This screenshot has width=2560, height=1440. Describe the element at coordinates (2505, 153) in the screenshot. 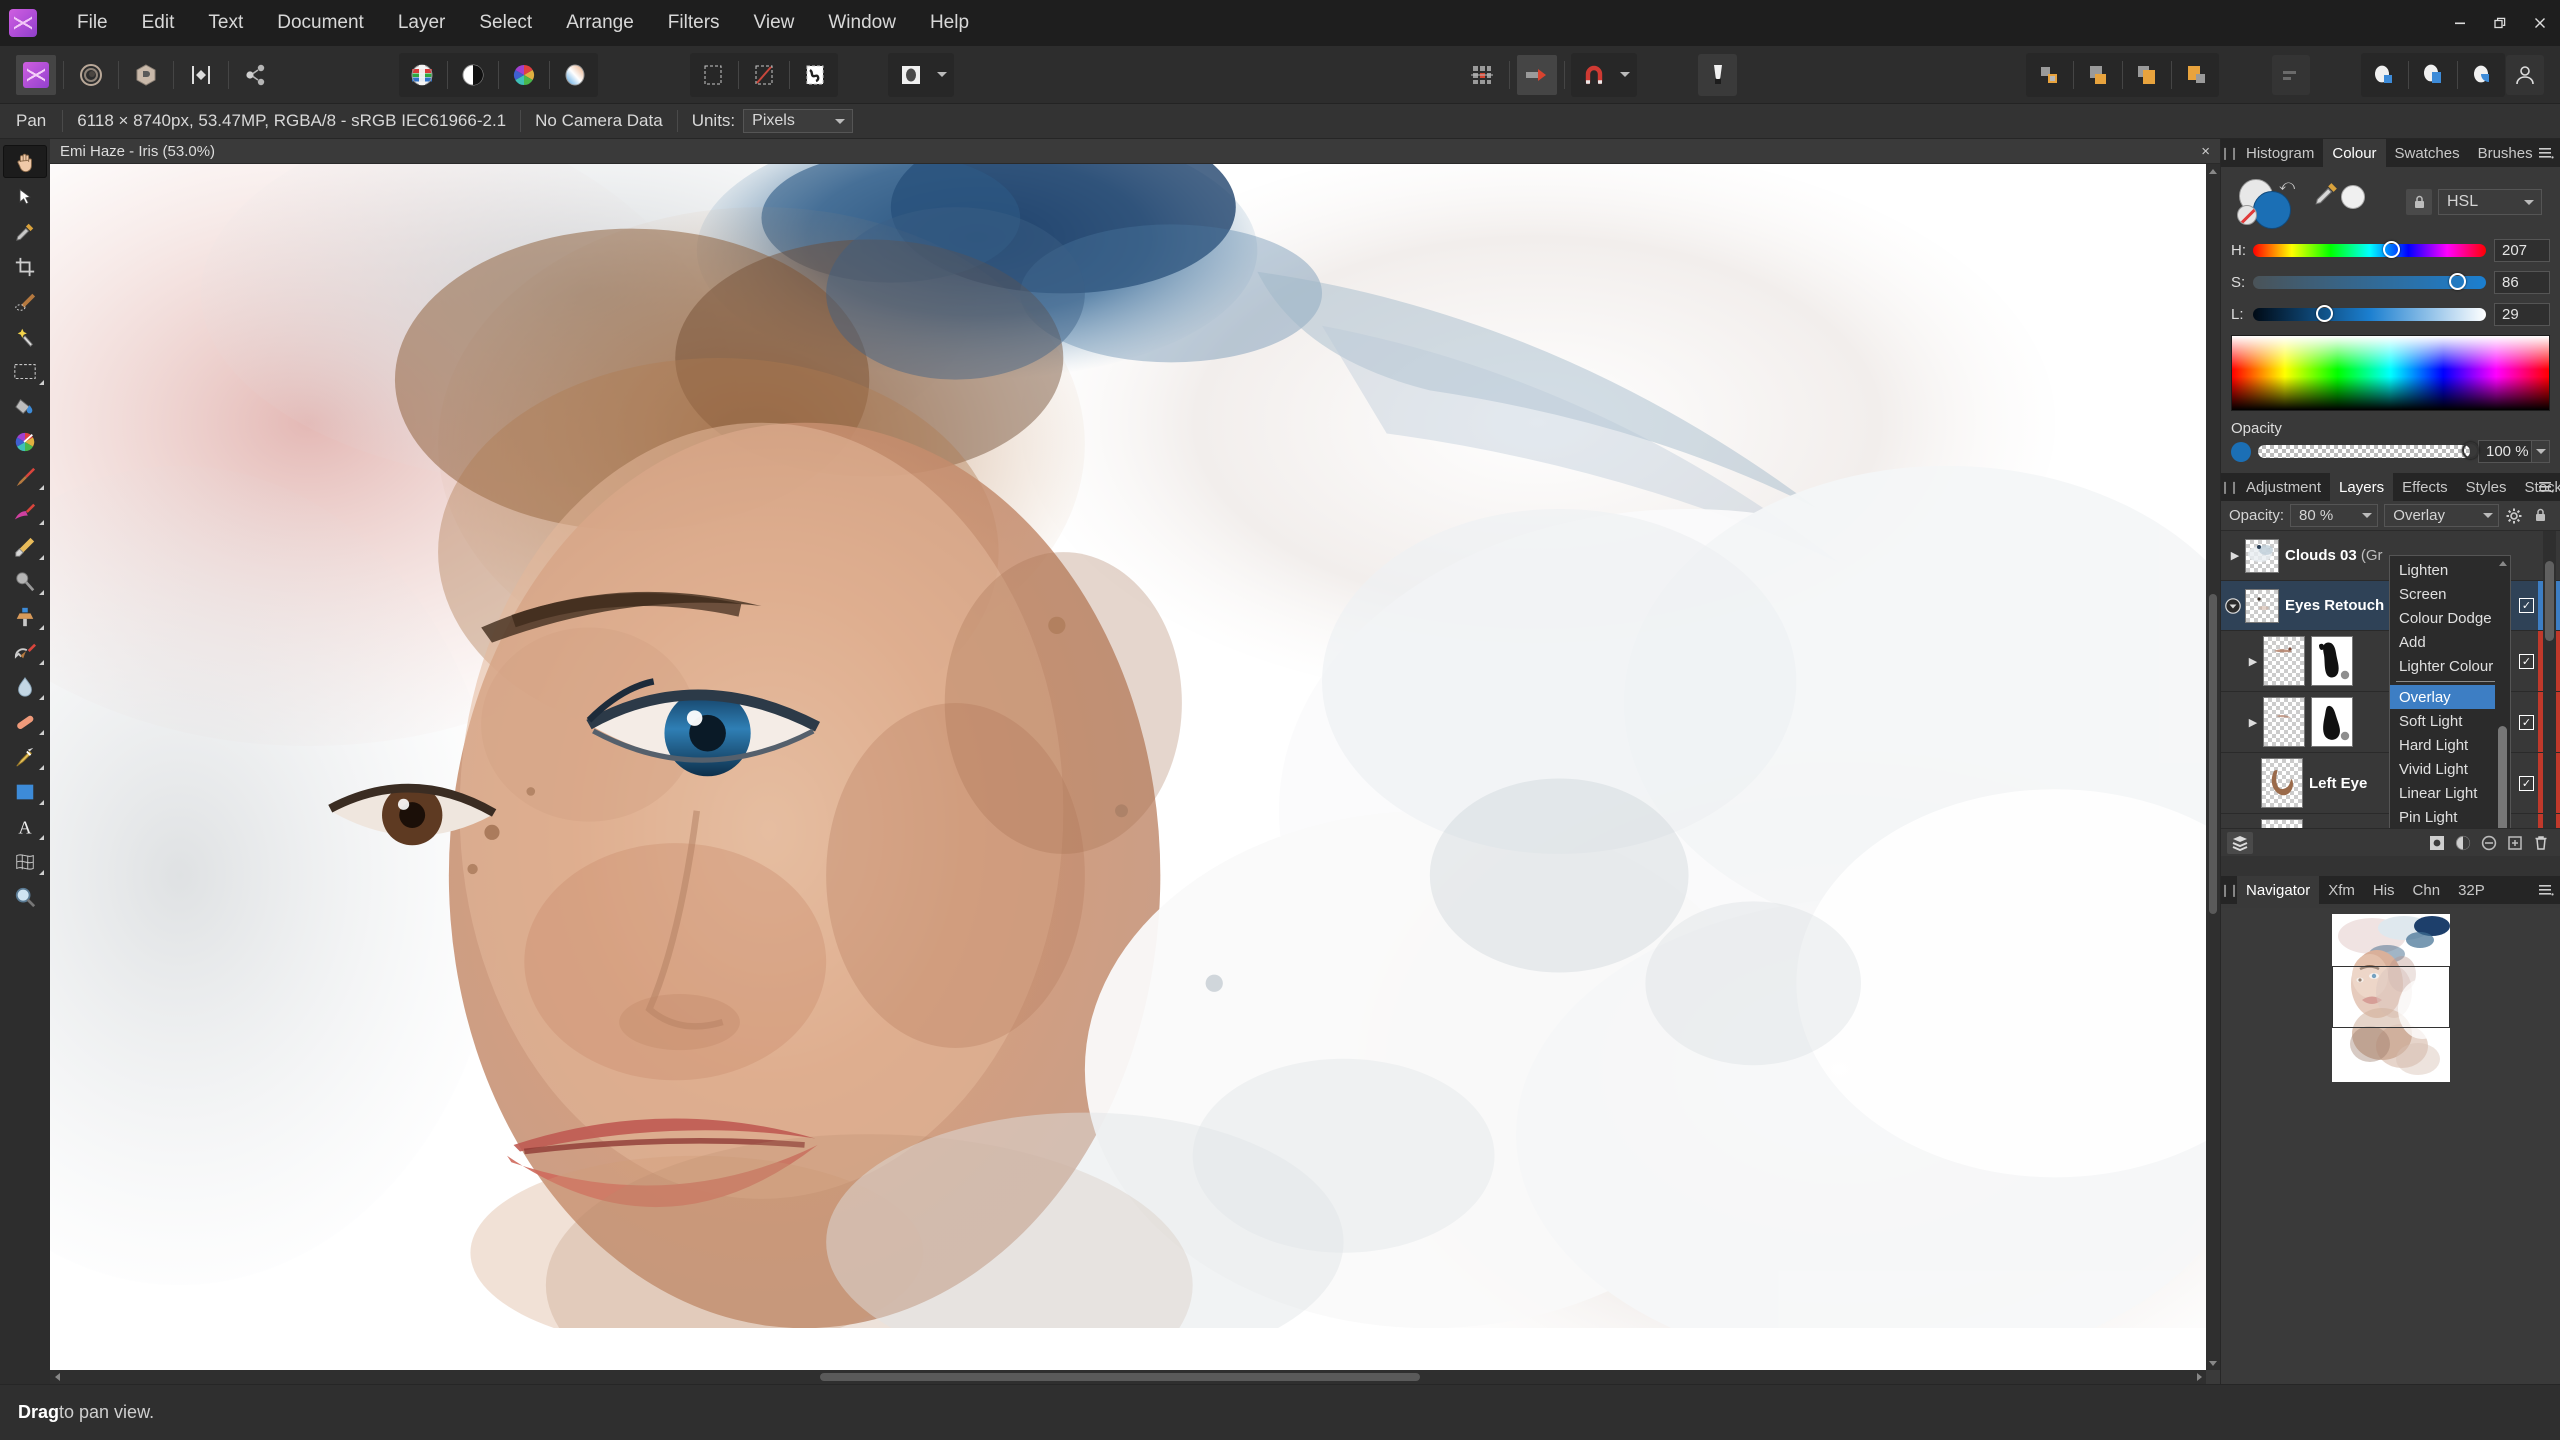

I see `tab-brushes: Brushes` at that location.